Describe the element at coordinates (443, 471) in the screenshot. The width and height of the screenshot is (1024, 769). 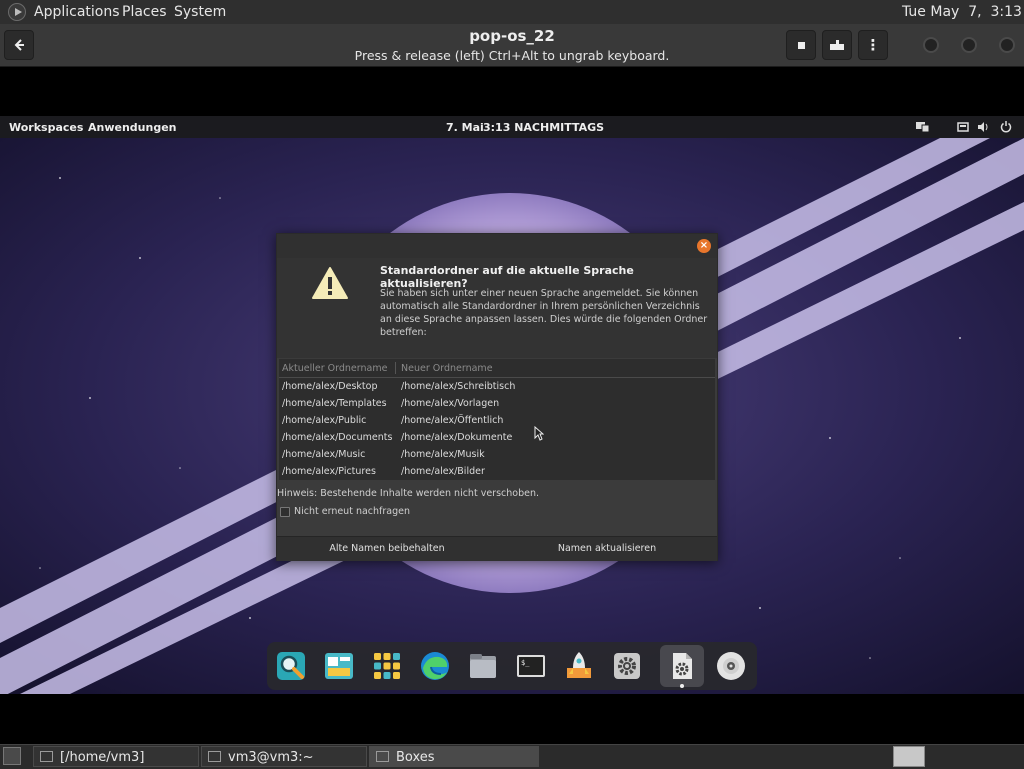
I see `new-folder: /home/alex/Bilder` at that location.